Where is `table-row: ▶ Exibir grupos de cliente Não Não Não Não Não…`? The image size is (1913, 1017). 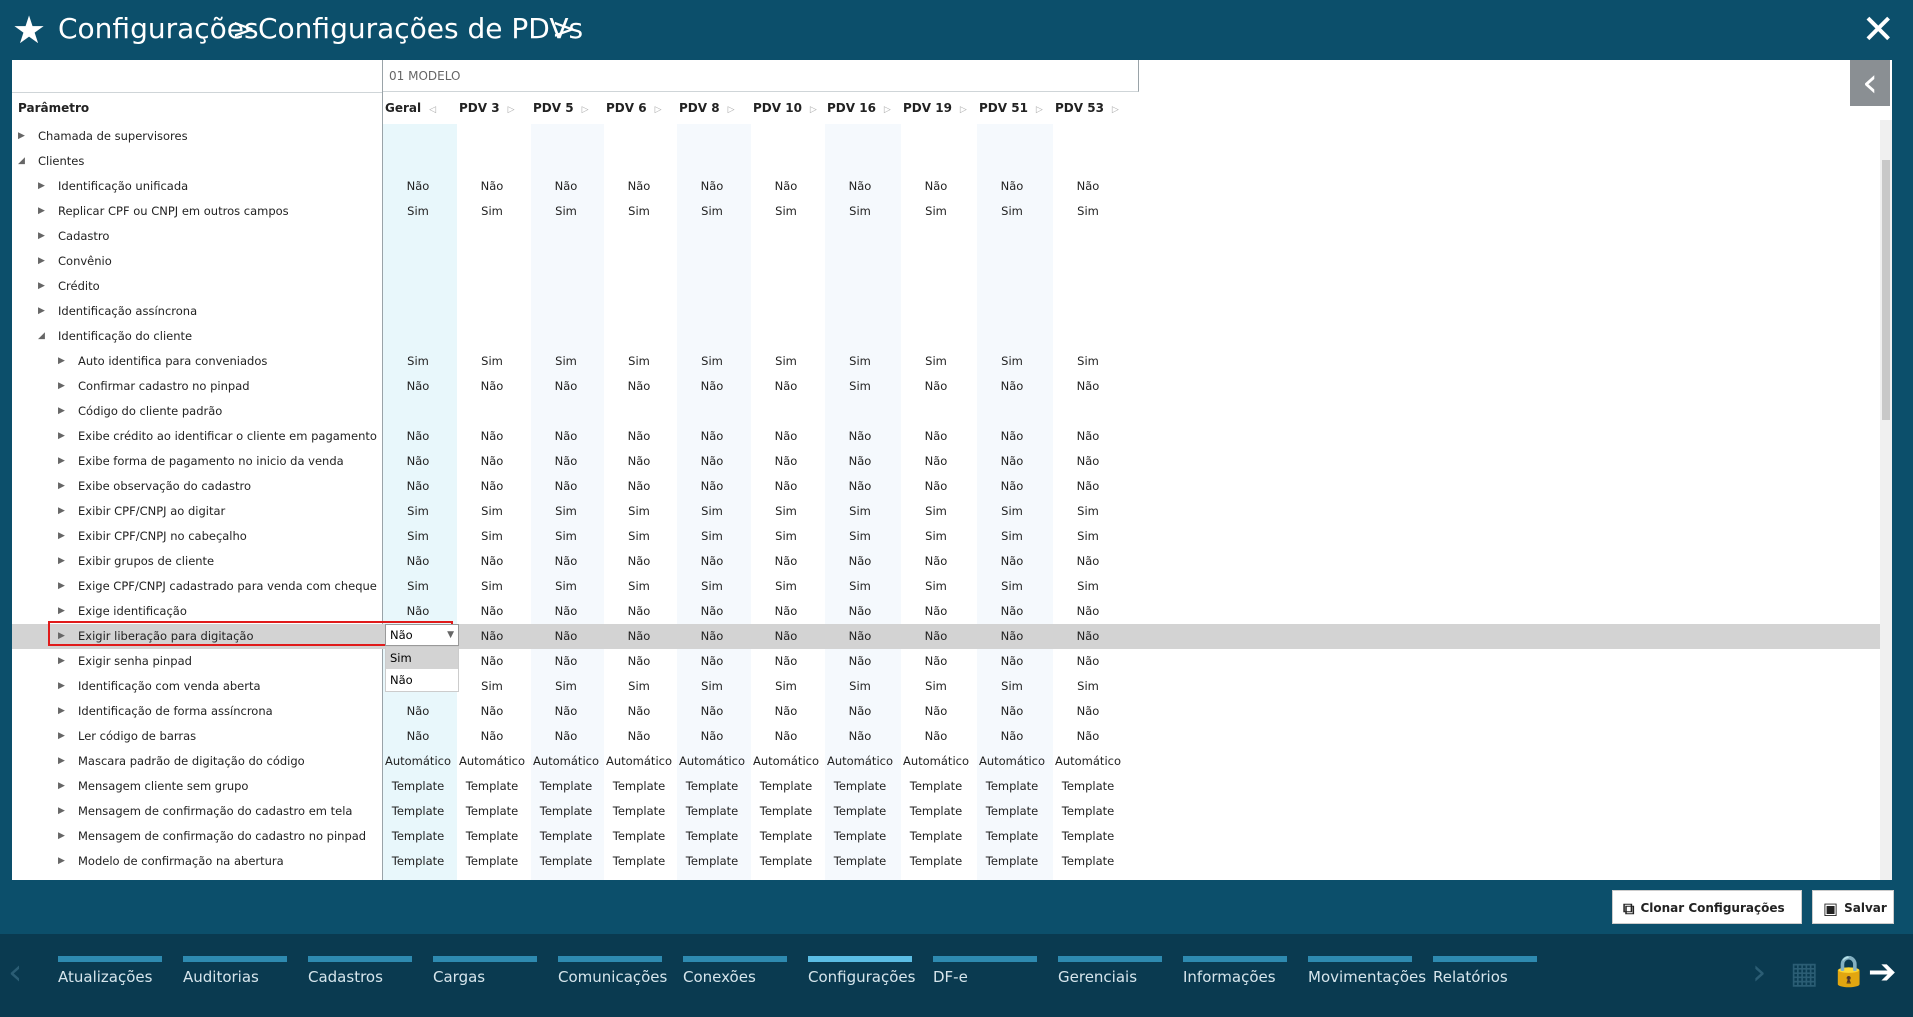 table-row: ▶ Exibir grupos de cliente Não Não Não Não Não… is located at coordinates (952, 561).